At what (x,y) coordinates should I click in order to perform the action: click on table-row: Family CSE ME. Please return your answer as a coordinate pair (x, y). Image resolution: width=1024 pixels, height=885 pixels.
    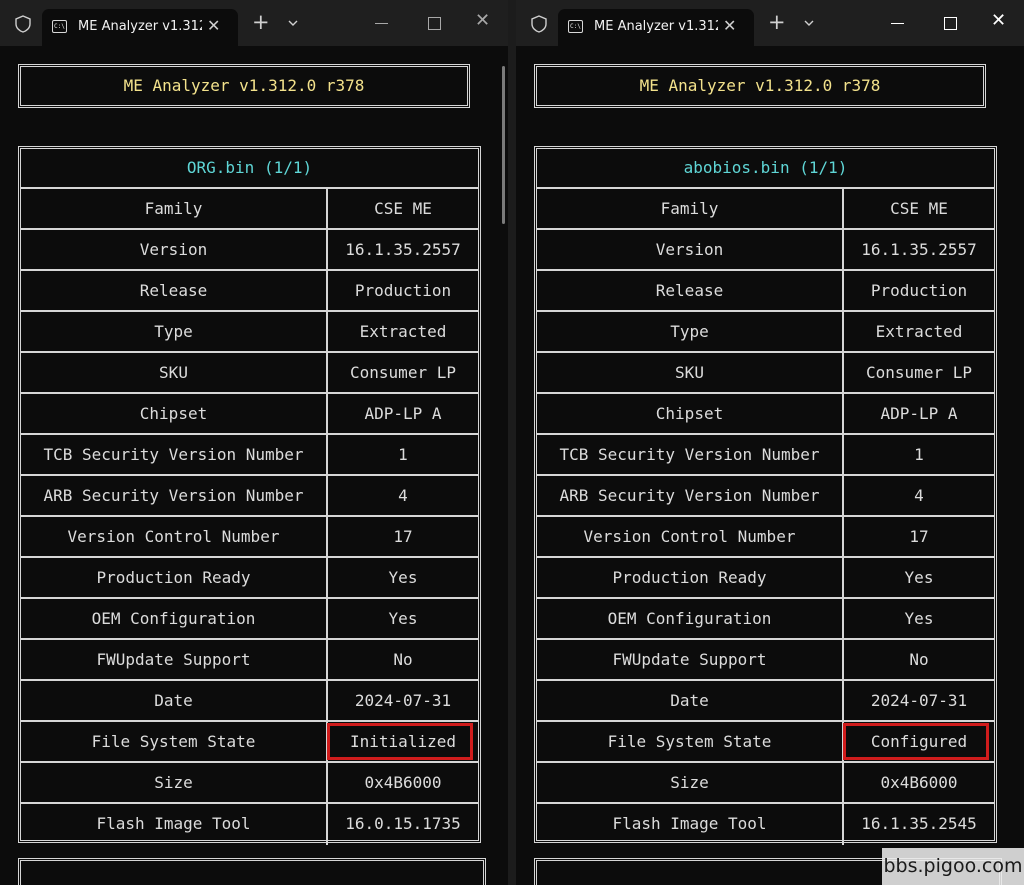
    Looking at the image, I should click on (765, 209).